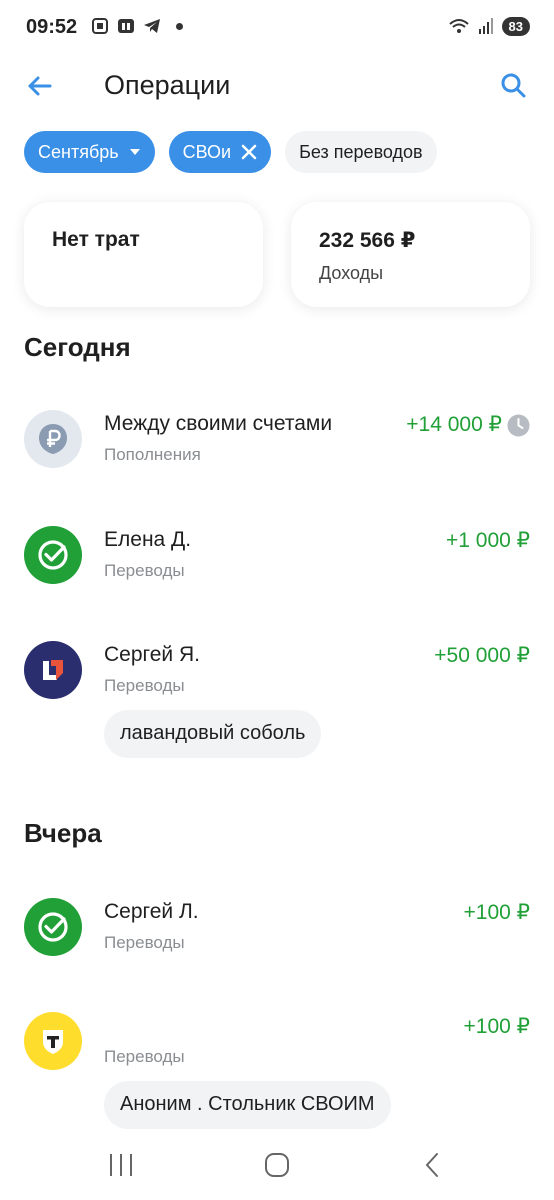 The height and width of the screenshot is (1200, 554). I want to click on operation-name: Елена Д., so click(148, 539).